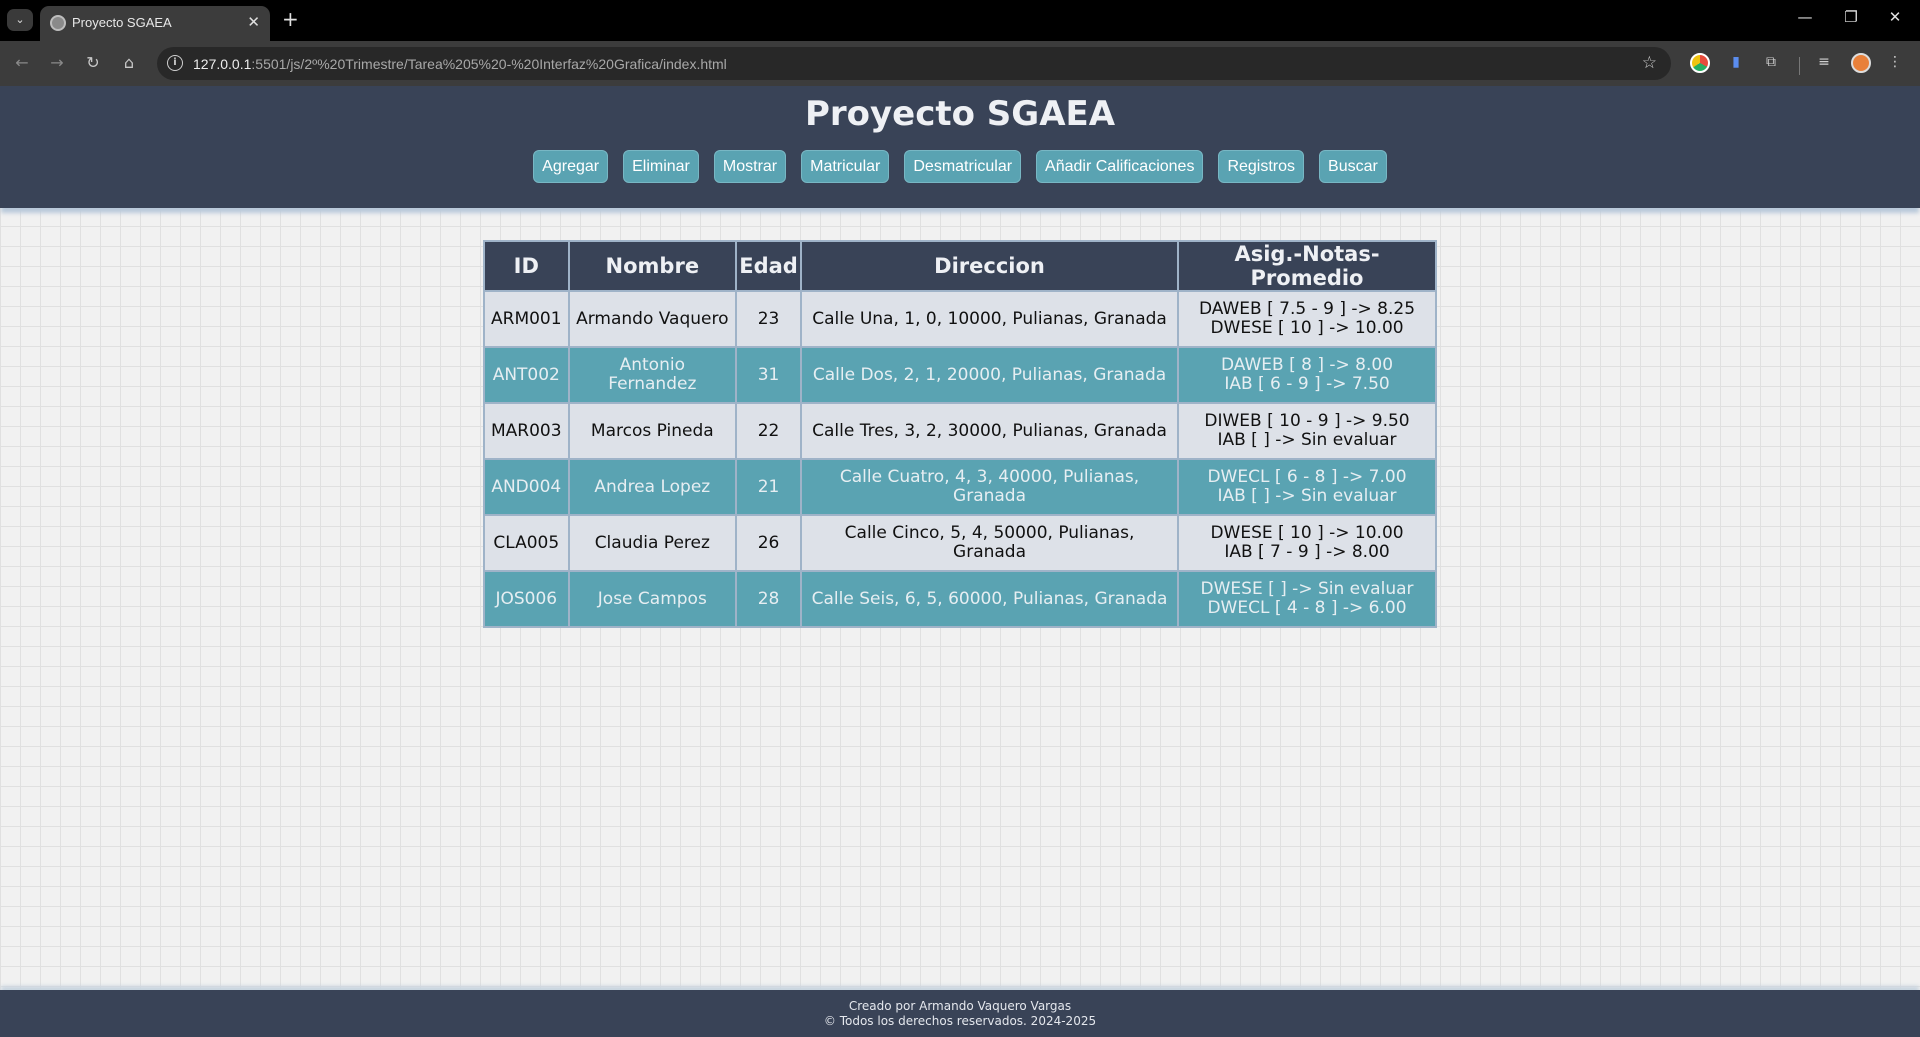 The height and width of the screenshot is (1037, 1920). What do you see at coordinates (526, 543) in the screenshot?
I see `cell-id: CLA005` at bounding box center [526, 543].